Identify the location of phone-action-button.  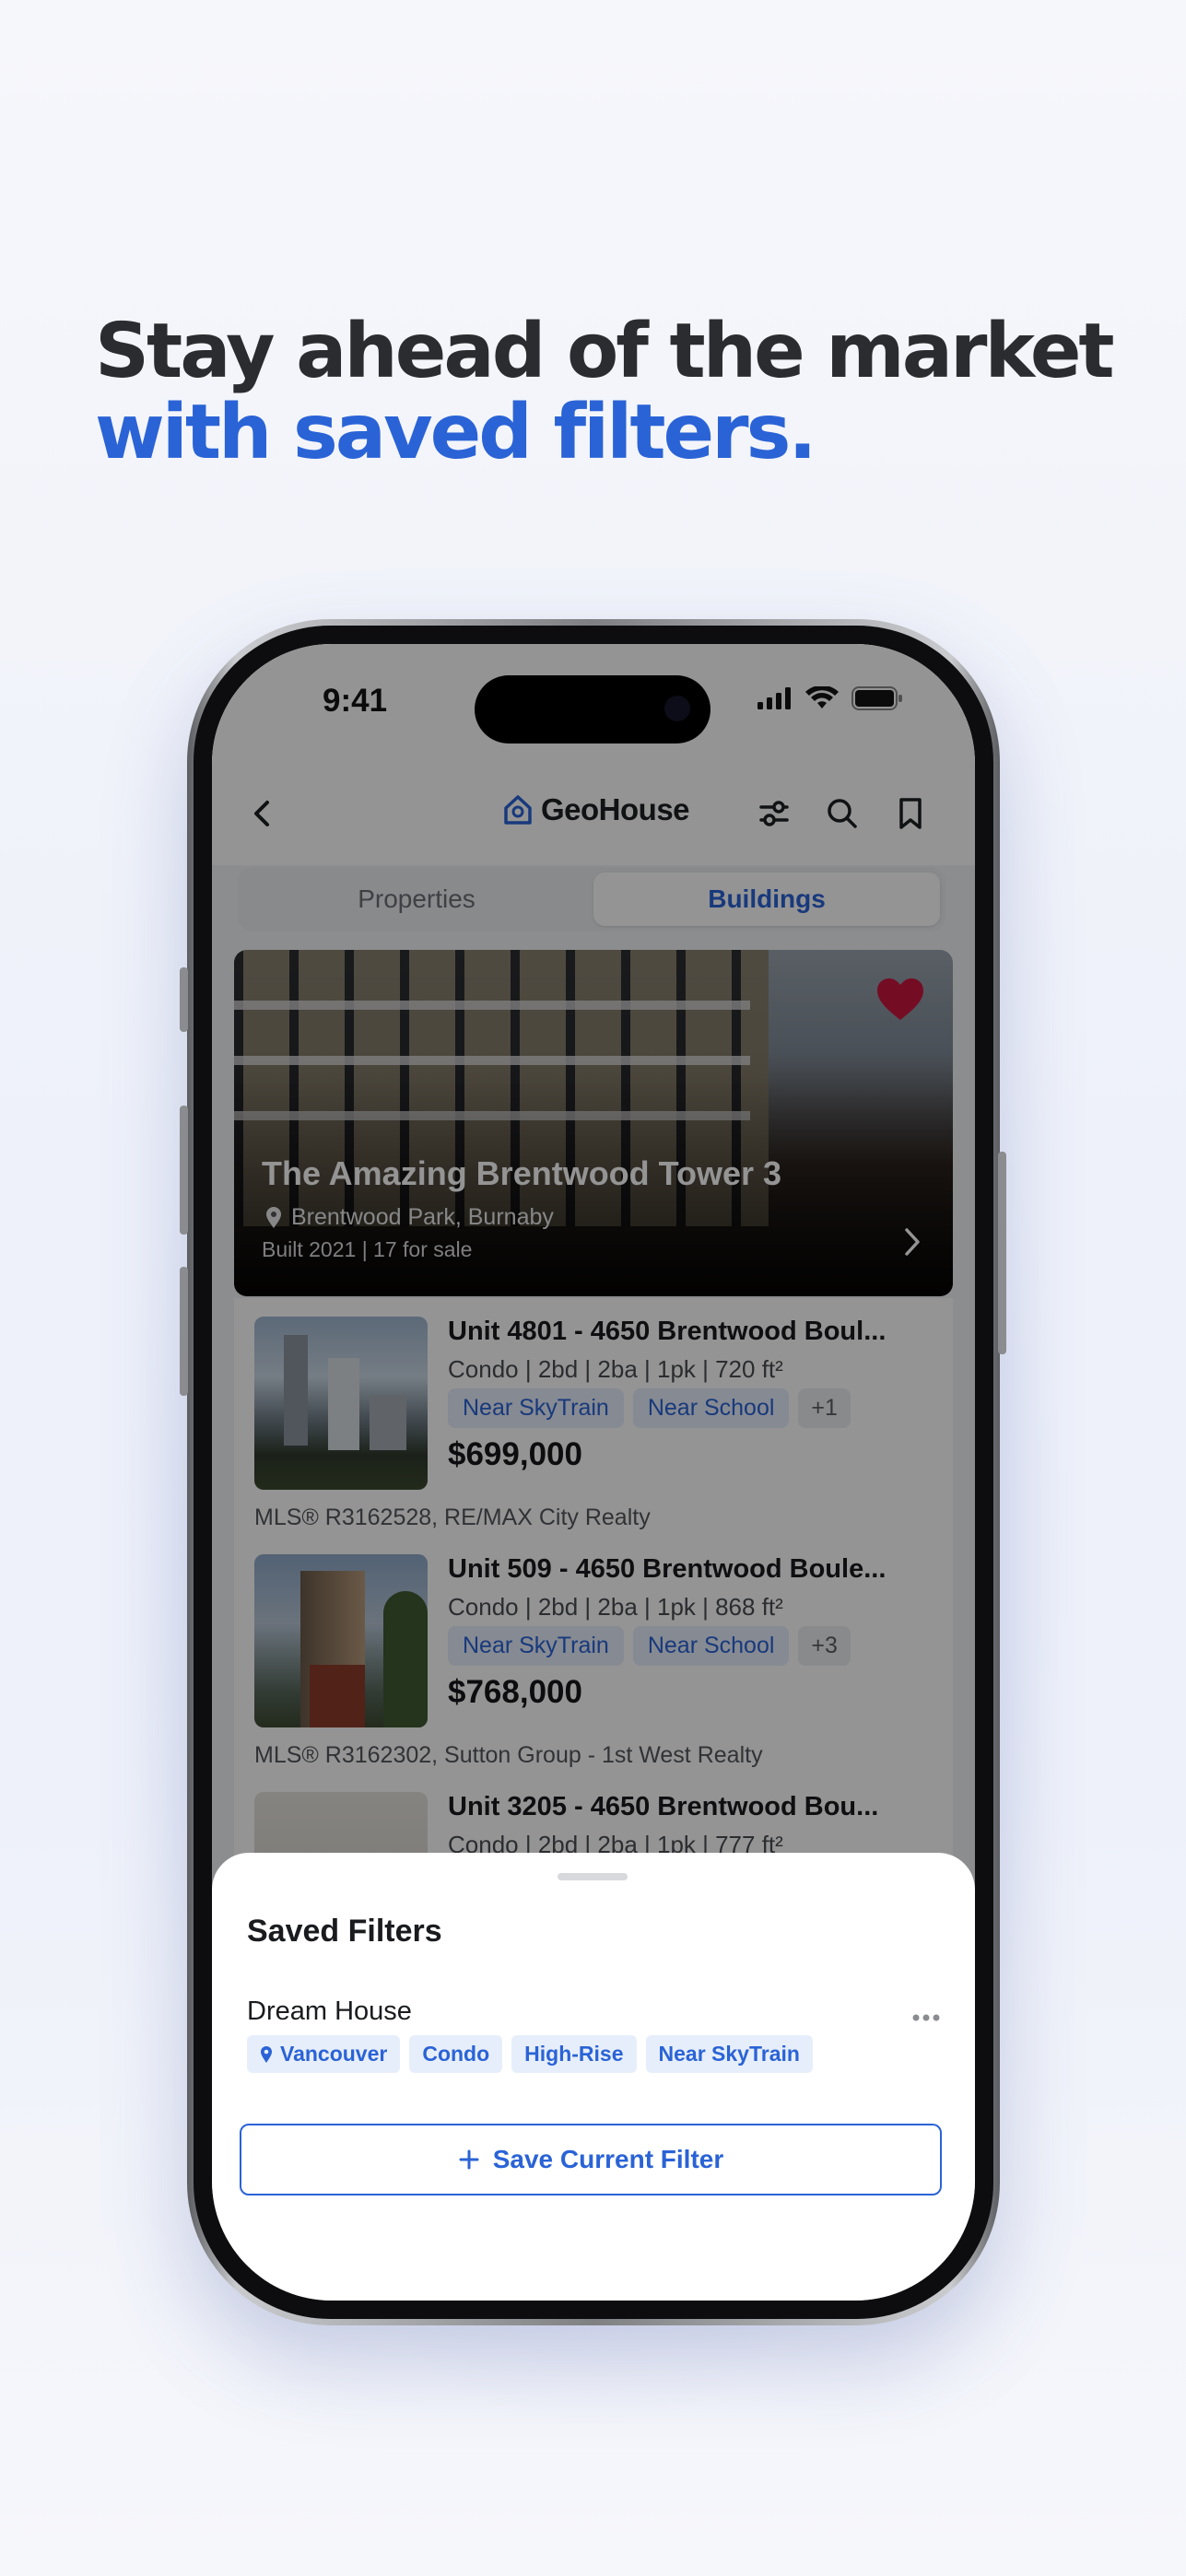
(184, 1000).